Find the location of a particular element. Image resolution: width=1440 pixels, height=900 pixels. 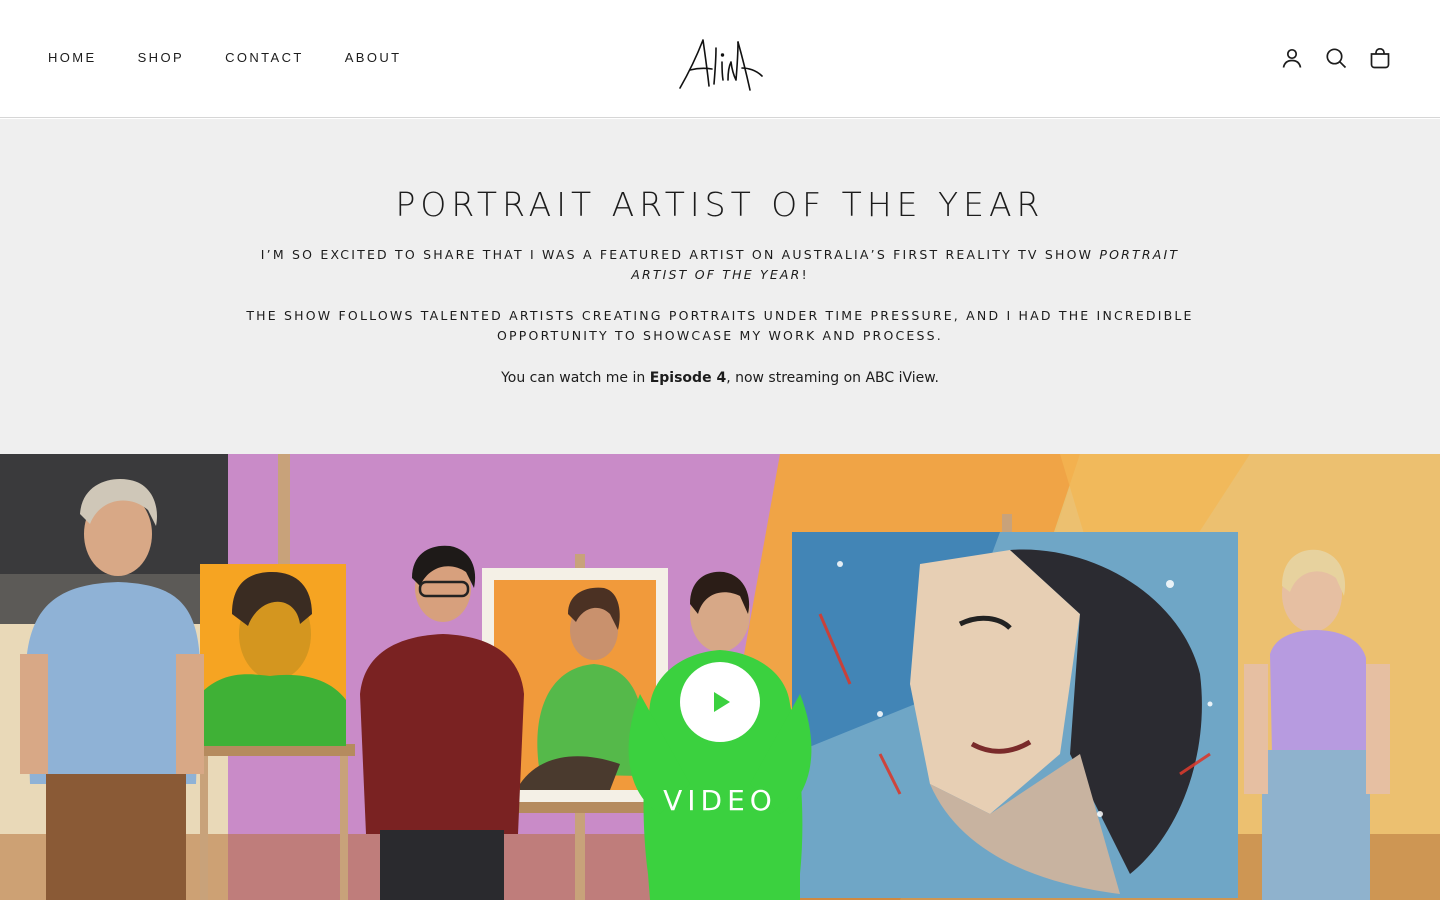

search-icon is located at coordinates (1336, 58).